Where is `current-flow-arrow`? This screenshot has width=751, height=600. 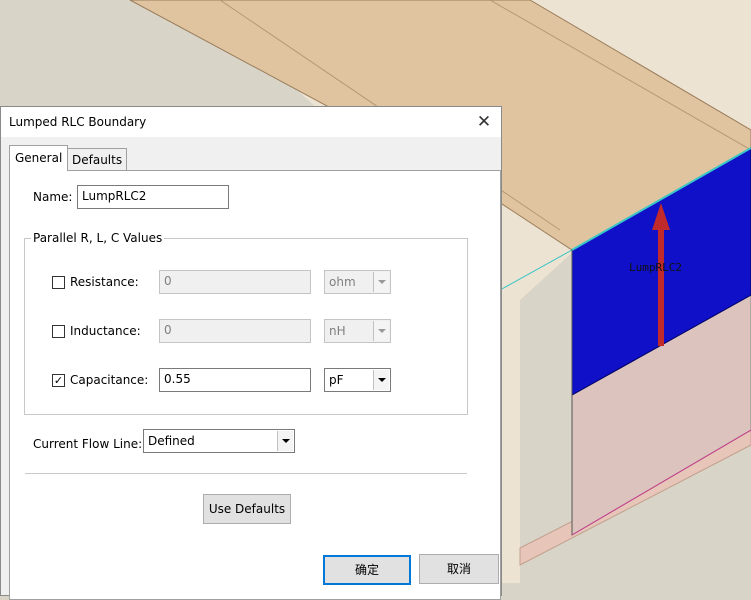 current-flow-arrow is located at coordinates (661, 284).